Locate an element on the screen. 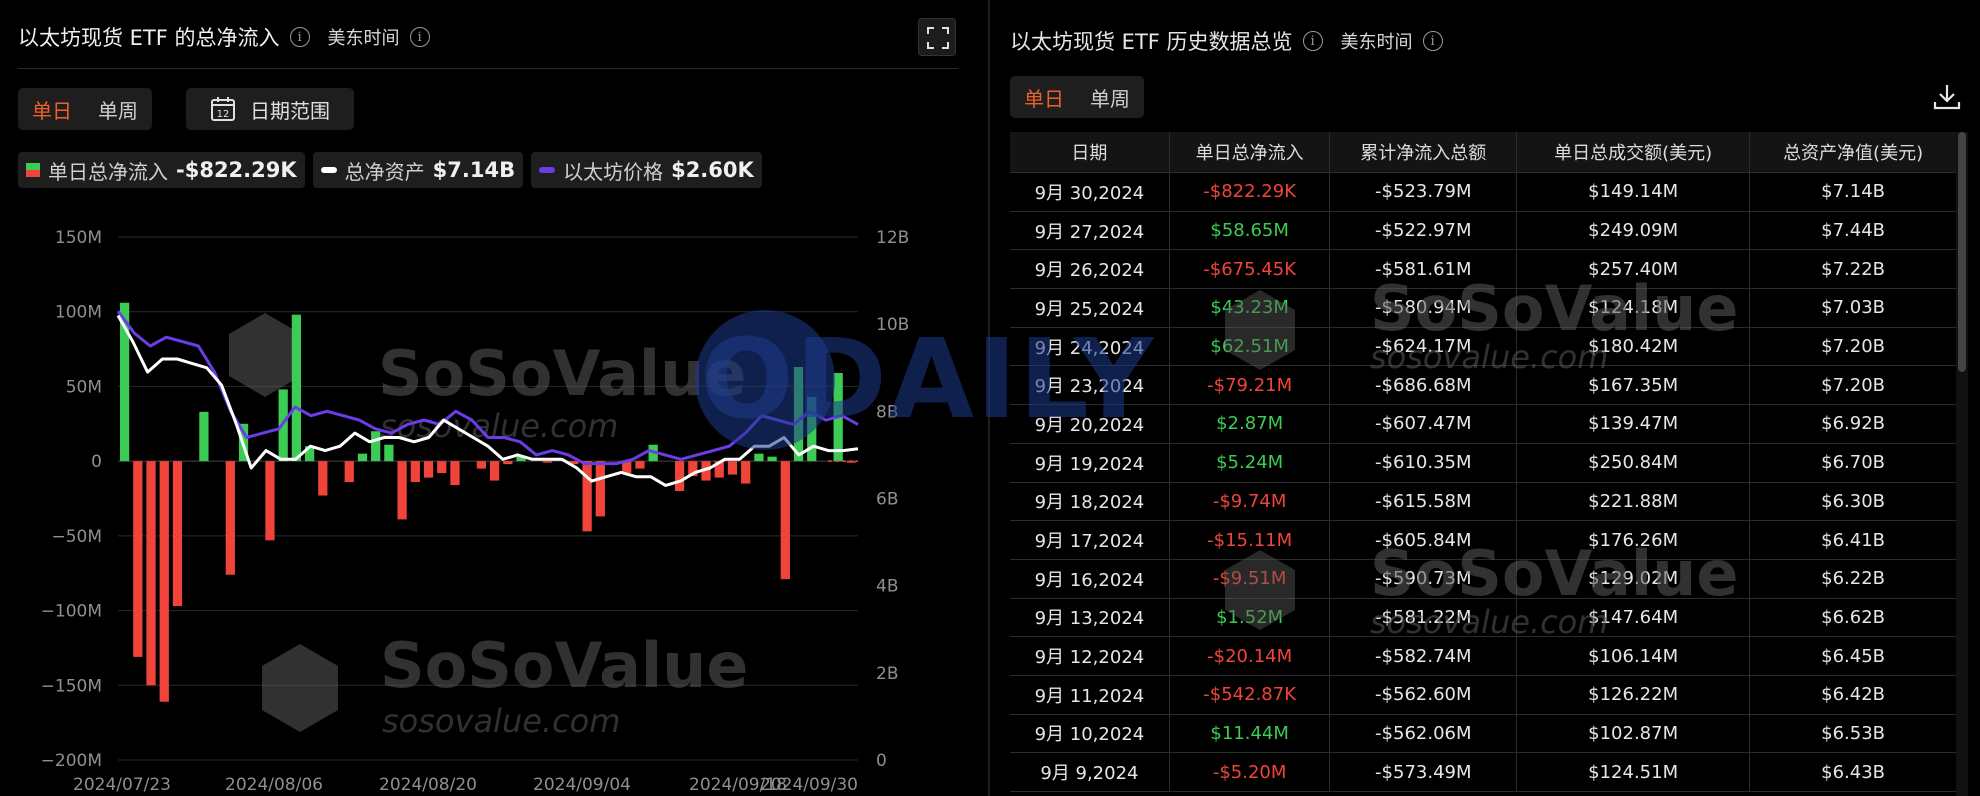  legend-total-assets: 总净资产 $7.14B is located at coordinates (418, 170).